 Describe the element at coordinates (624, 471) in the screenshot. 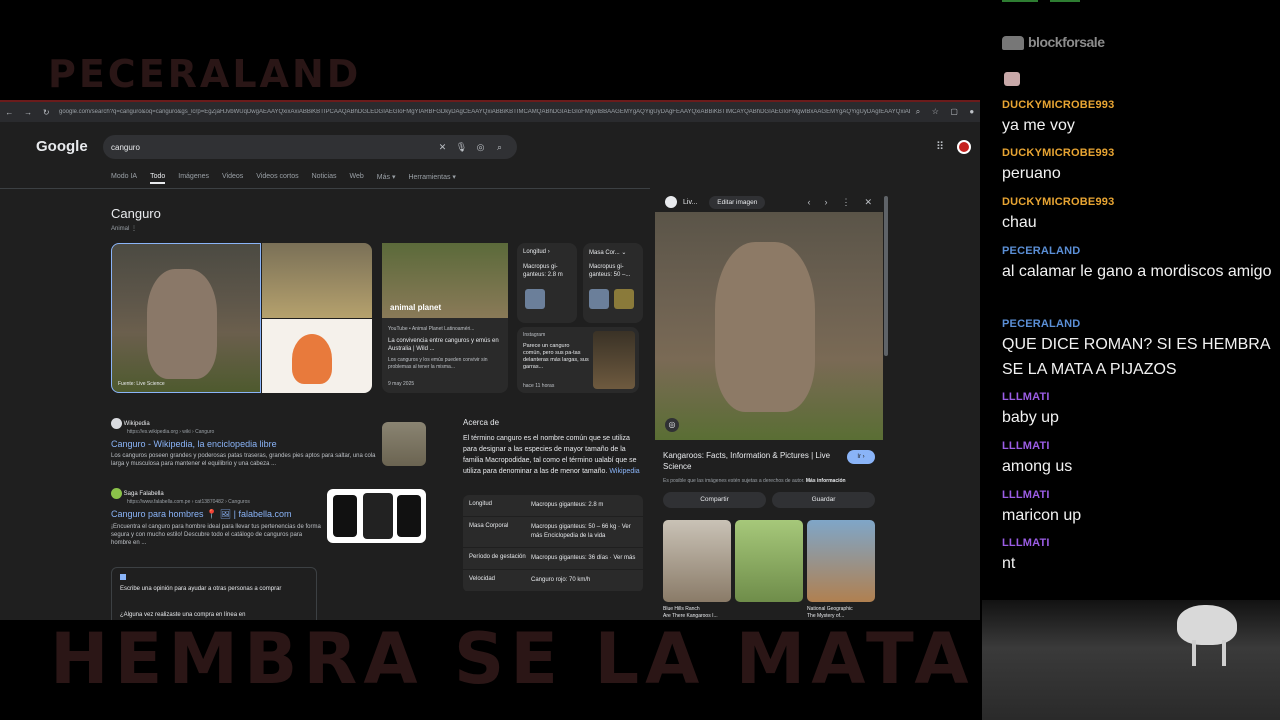

I see `about-wikipedia-link: Wikipedia` at that location.